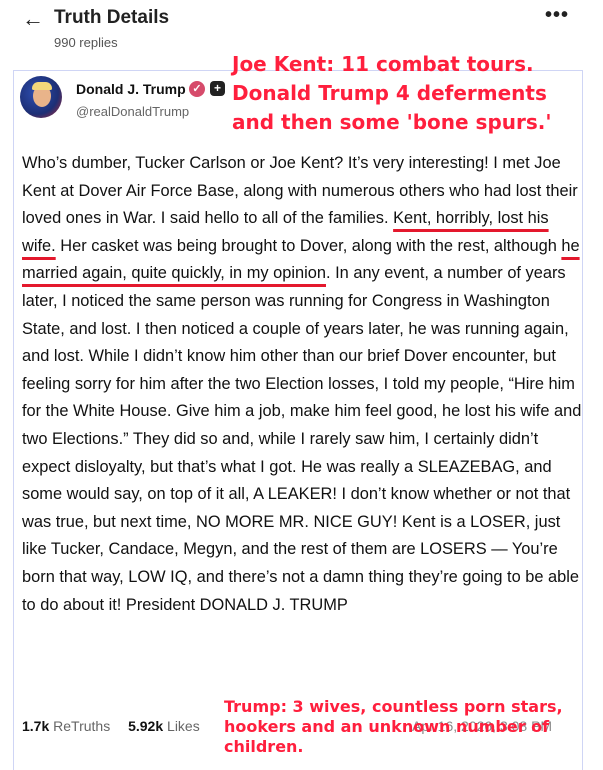 Image resolution: width=603 pixels, height=770 pixels. What do you see at coordinates (86, 42) in the screenshot?
I see `replies-count: 990 replies` at bounding box center [86, 42].